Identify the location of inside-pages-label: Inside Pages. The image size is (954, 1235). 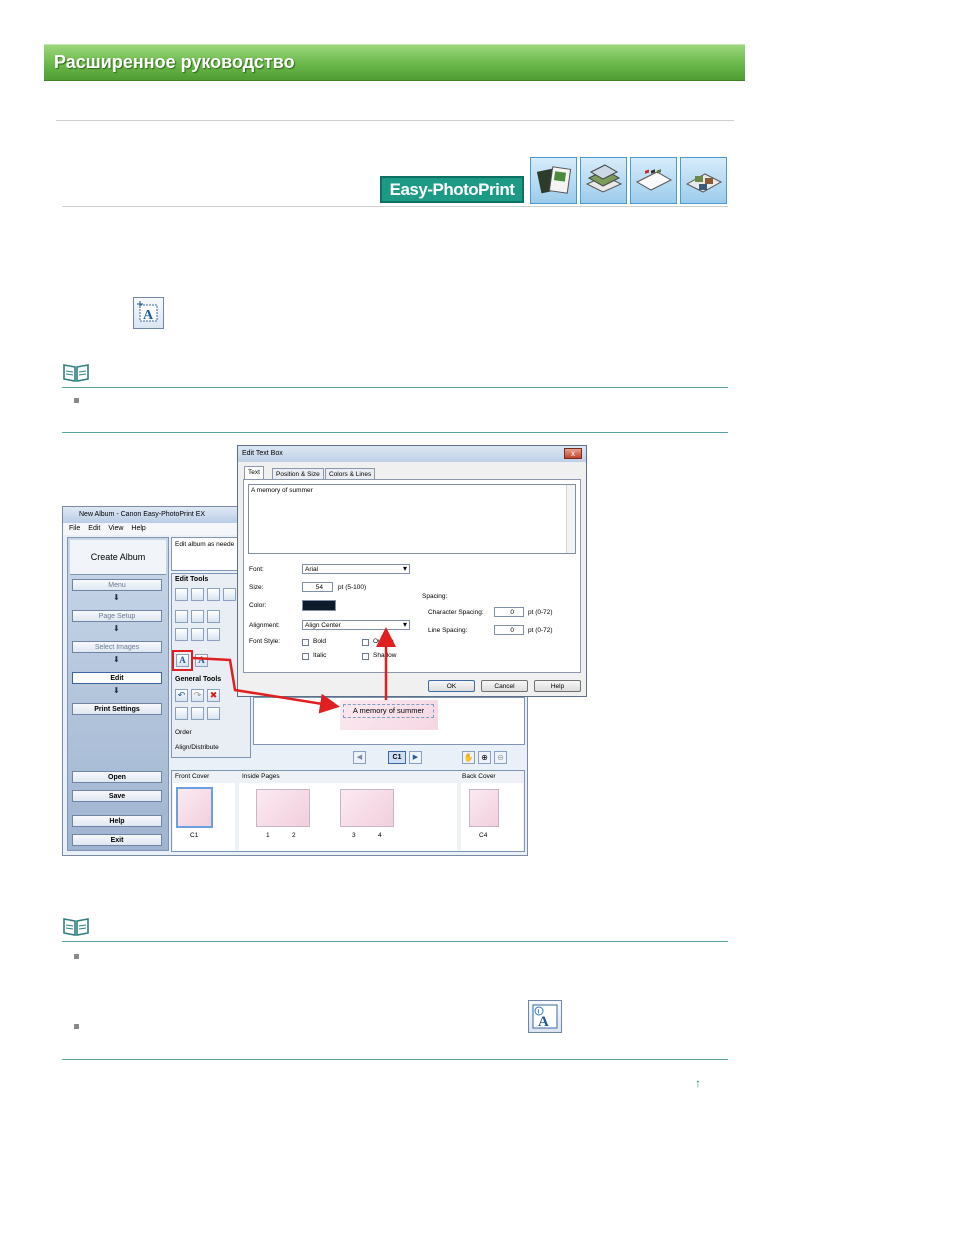
(261, 776).